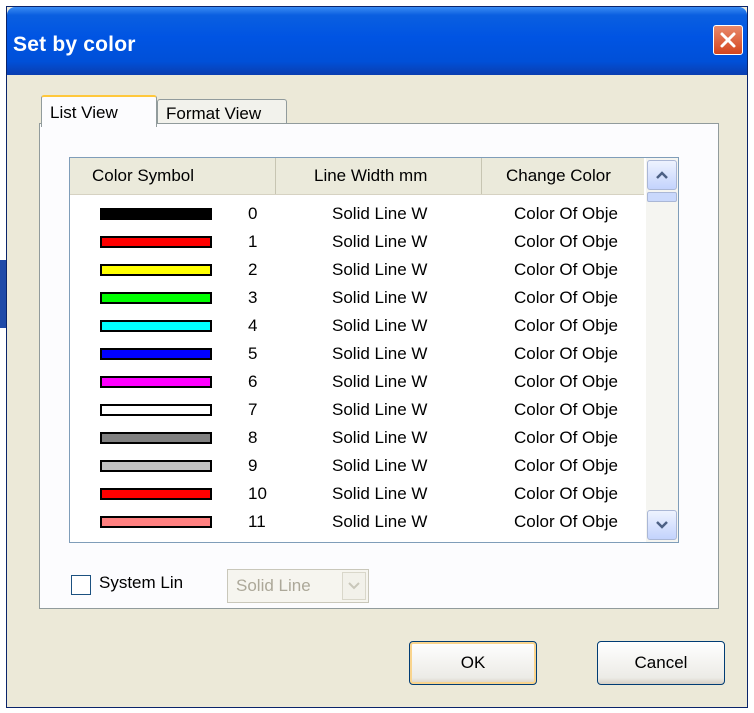  I want to click on system-line-select-value: Solid Line, so click(273, 585).